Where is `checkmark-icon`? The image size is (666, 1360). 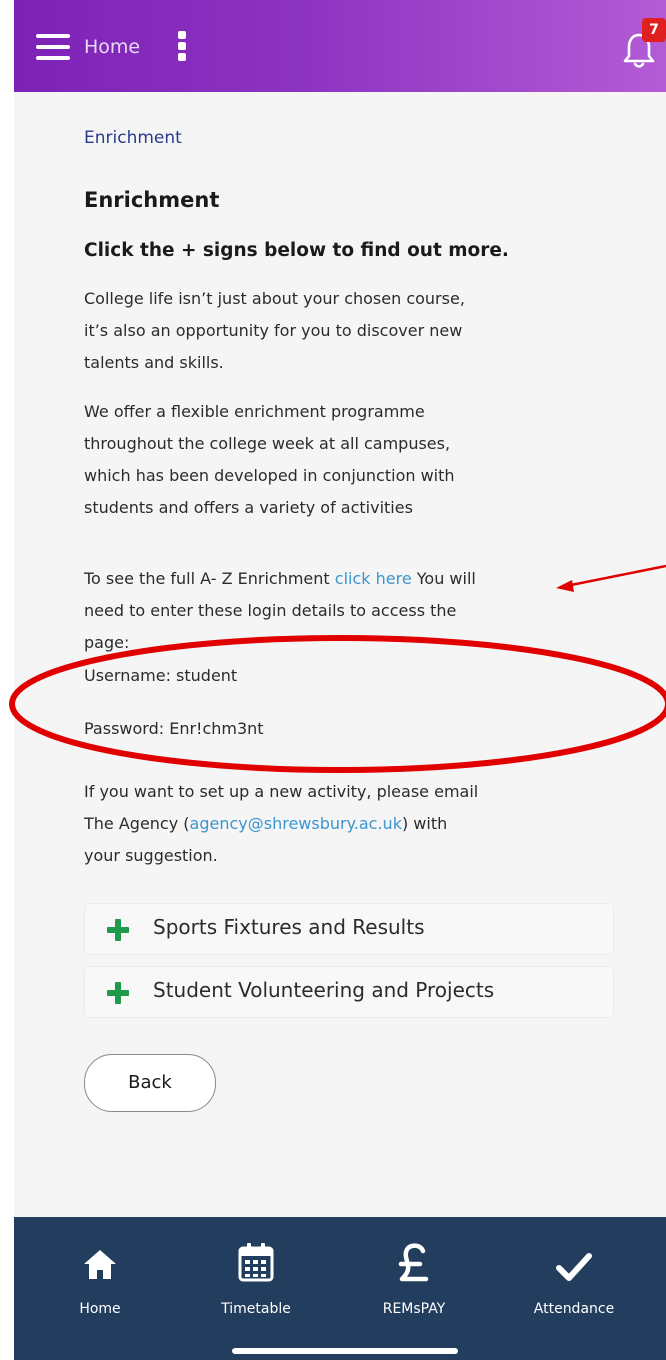
checkmark-icon is located at coordinates (574, 1267).